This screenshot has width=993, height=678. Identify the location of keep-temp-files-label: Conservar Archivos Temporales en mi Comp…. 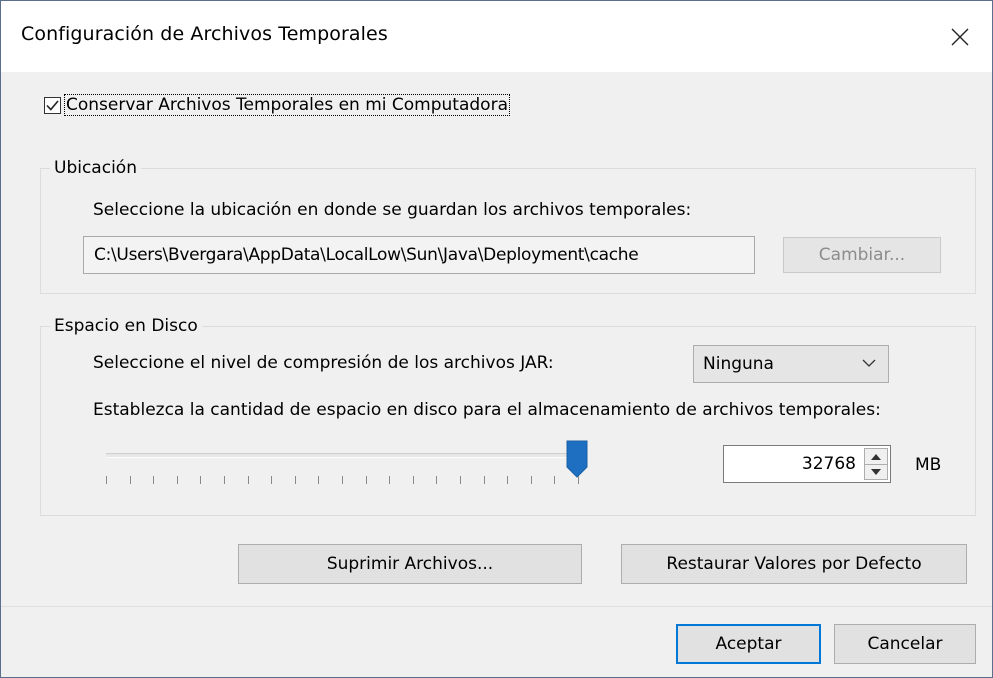
(287, 105).